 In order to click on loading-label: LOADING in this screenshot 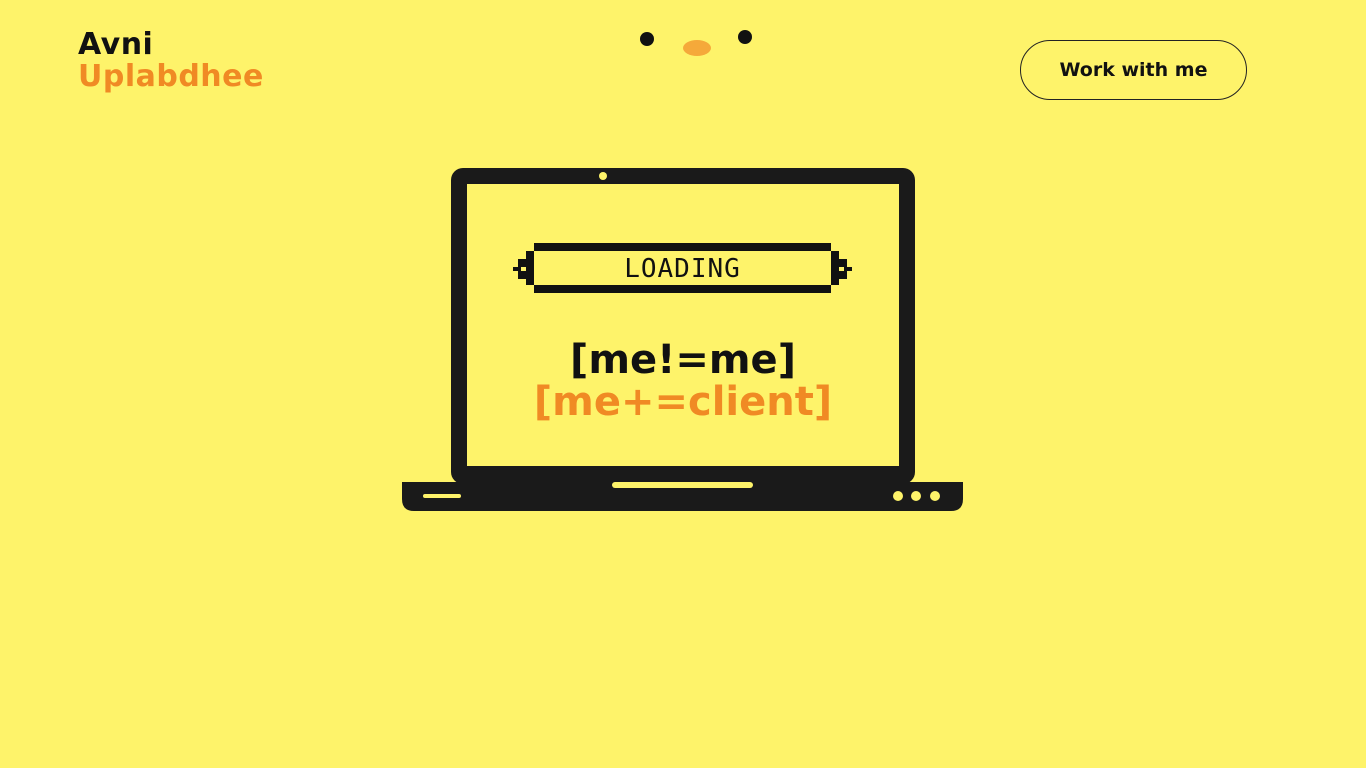, I will do `click(682, 268)`.